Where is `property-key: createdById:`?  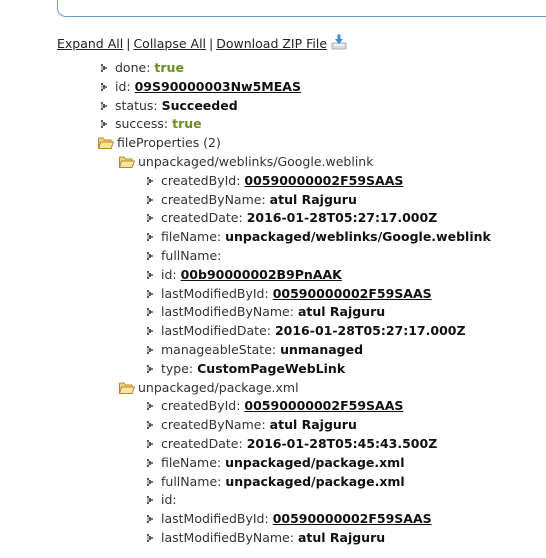 property-key: createdById: is located at coordinates (201, 180).